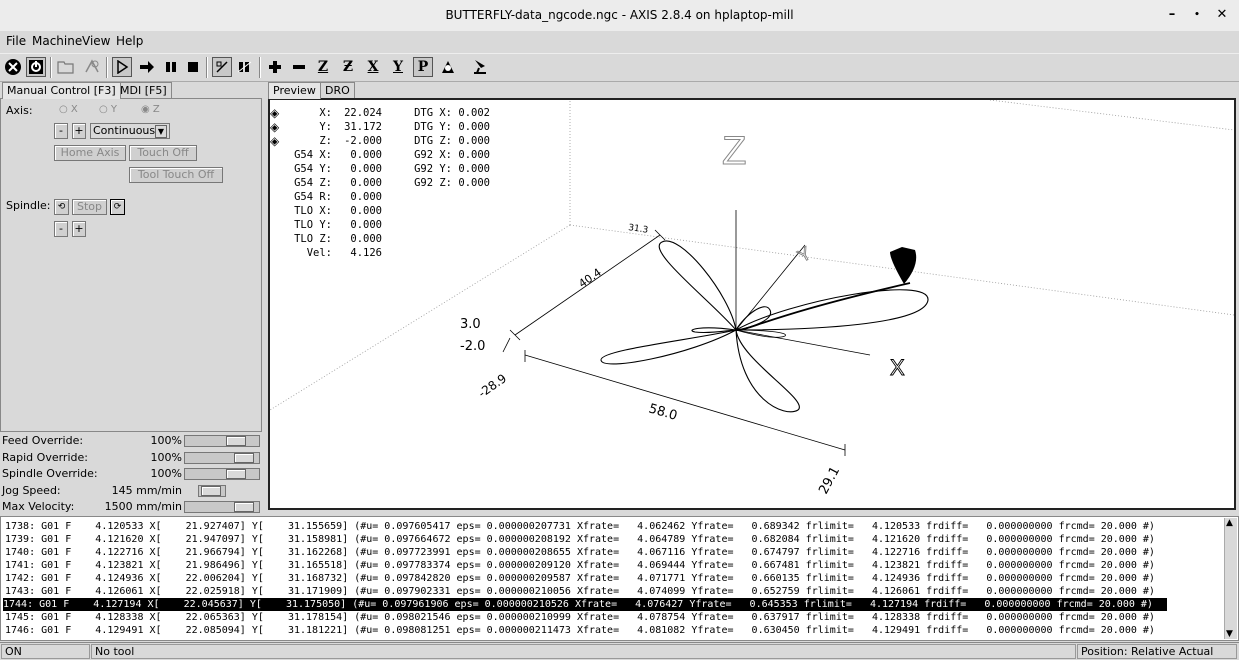  I want to click on rotate-view-icon, so click(448, 67).